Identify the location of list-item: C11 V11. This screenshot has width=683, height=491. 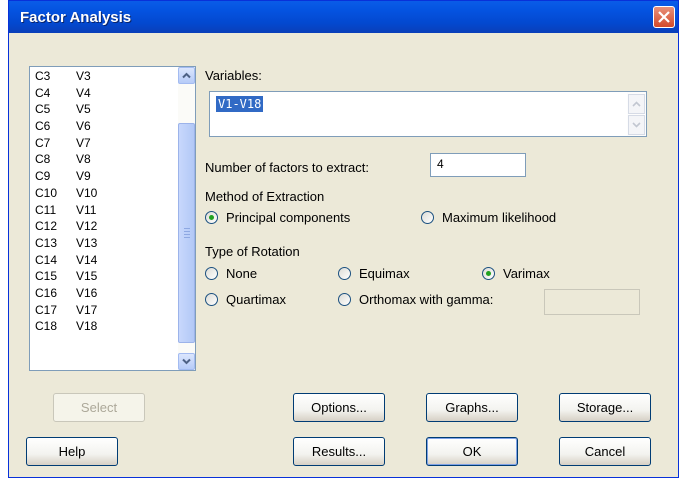
(103, 210).